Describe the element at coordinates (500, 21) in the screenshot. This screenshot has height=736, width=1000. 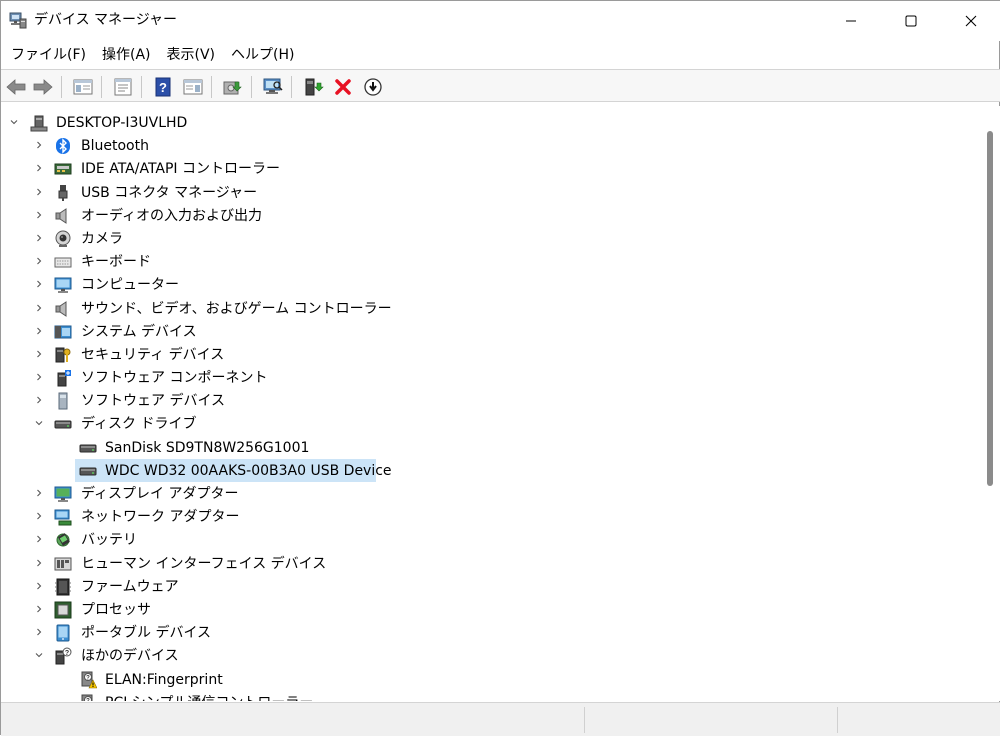
I see `title-bar: デバイス マネージャー` at that location.